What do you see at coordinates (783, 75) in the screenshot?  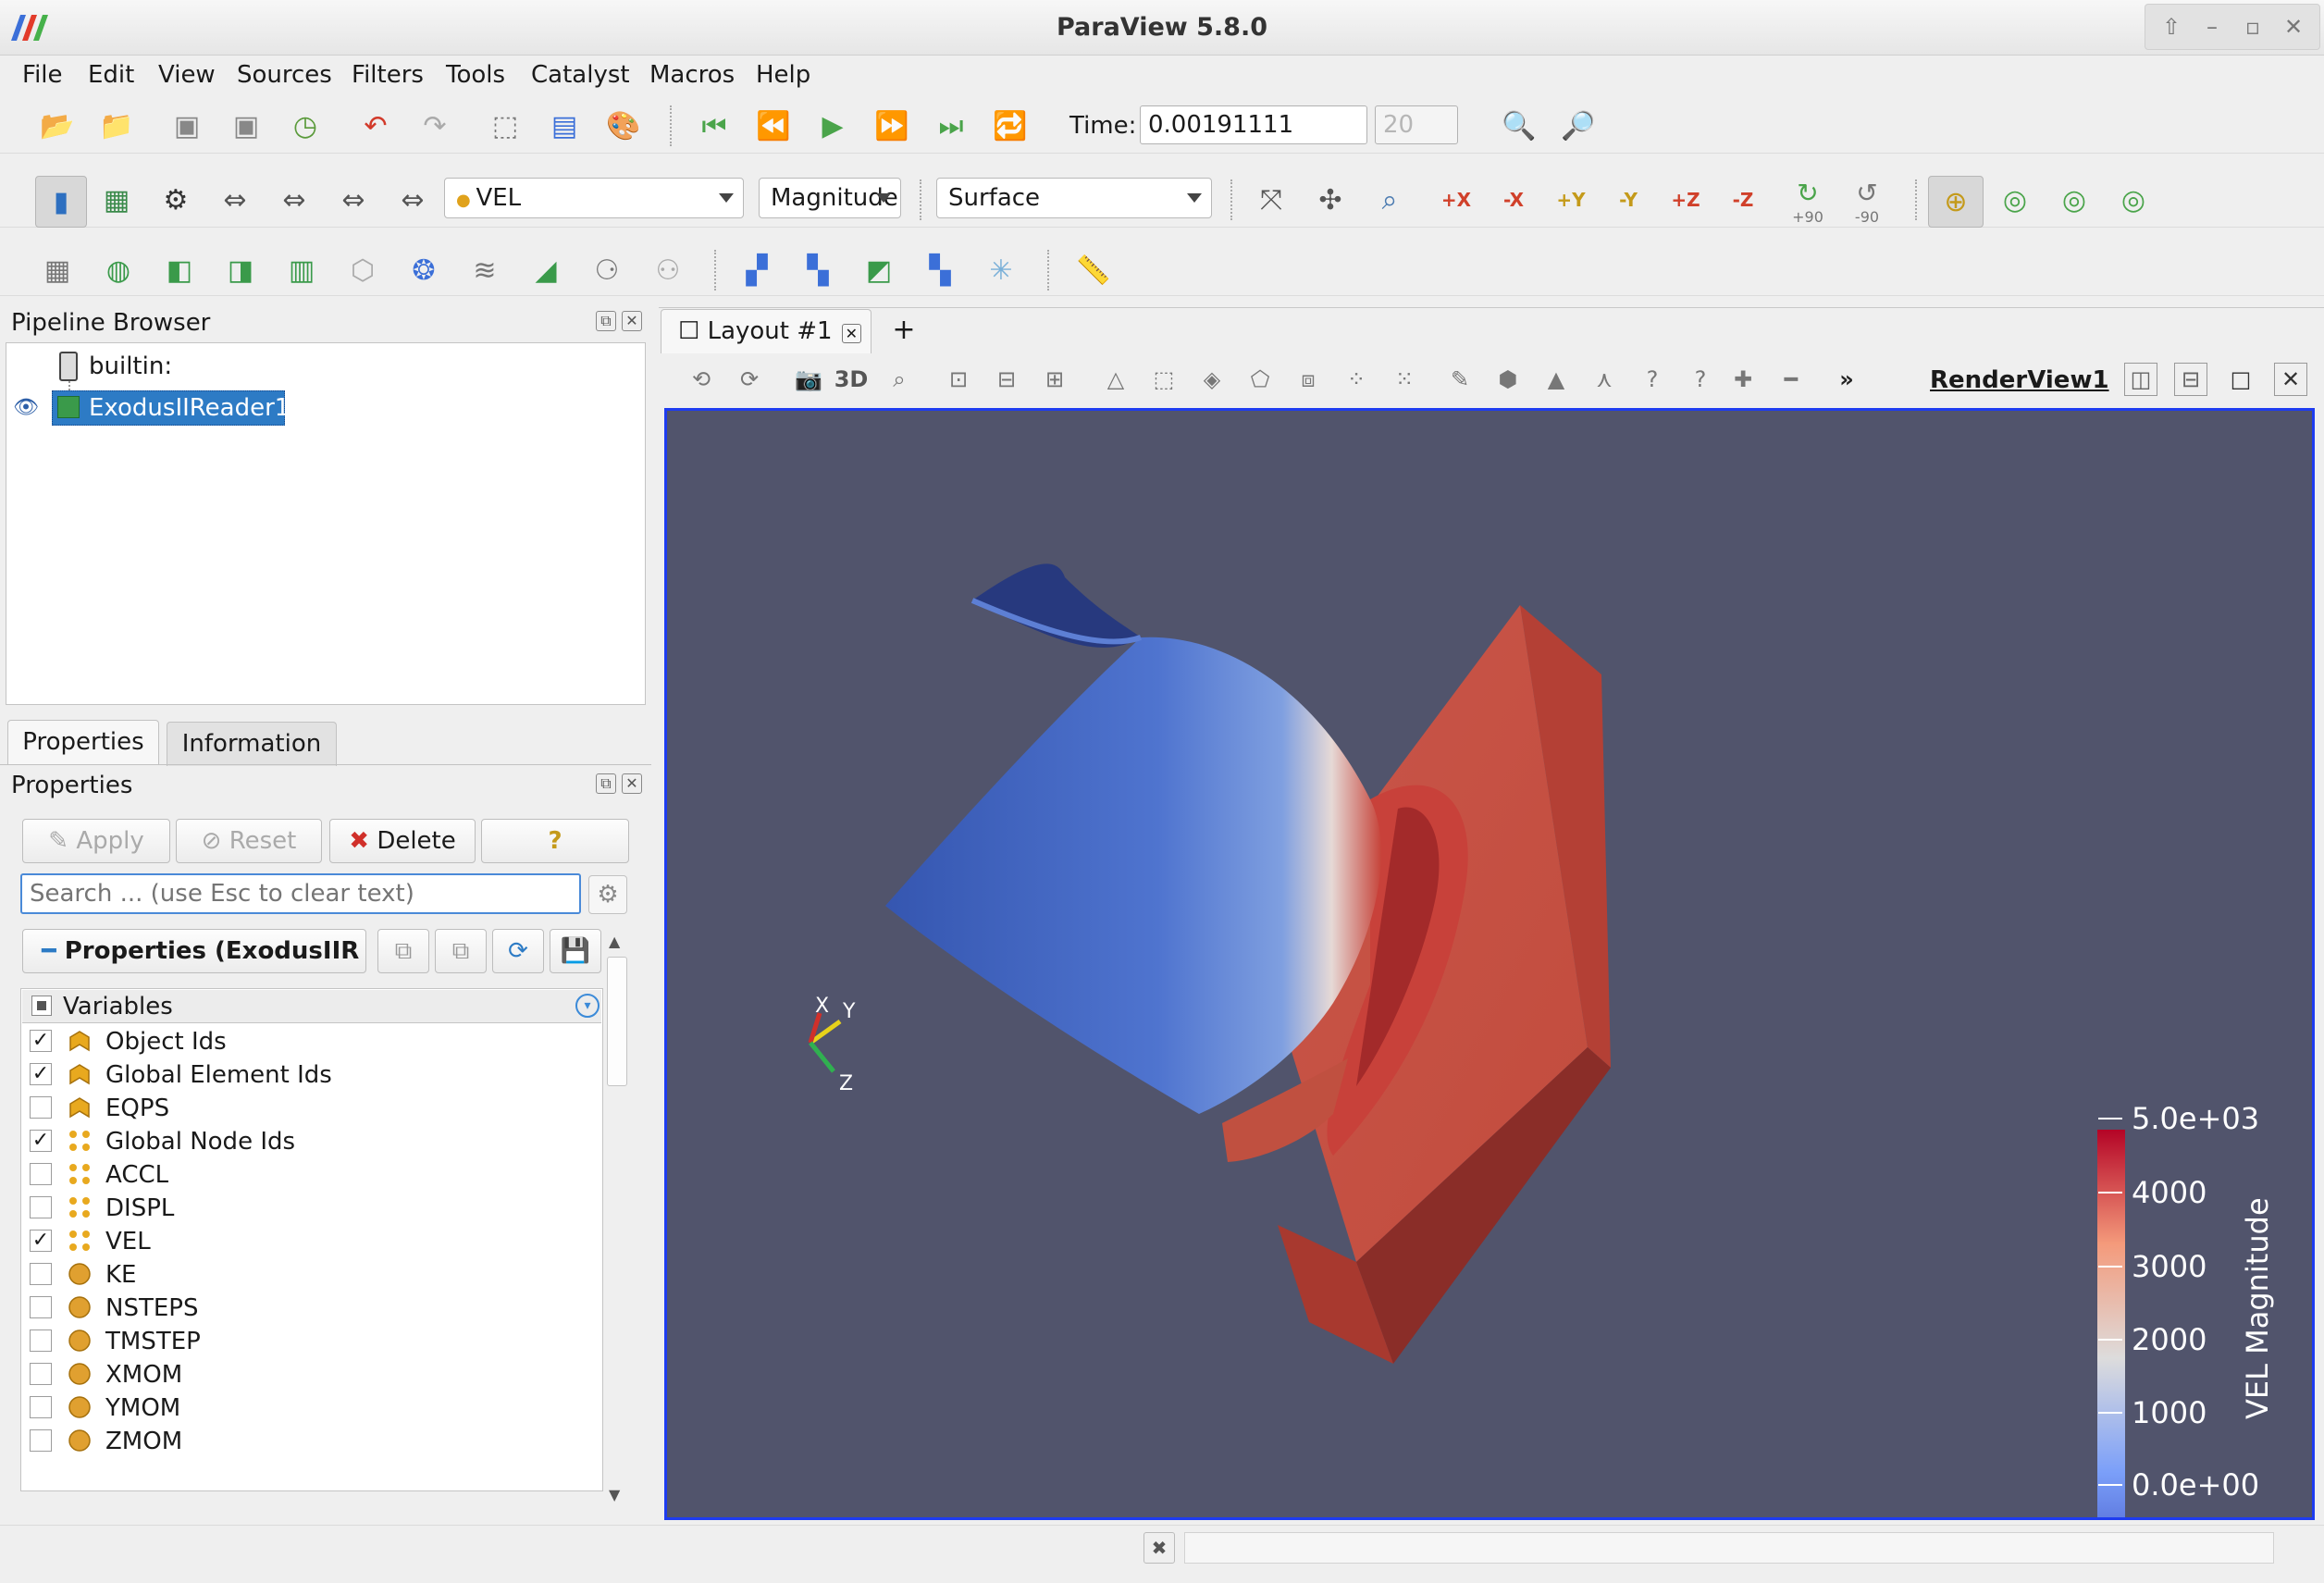 I see `menu-help: Help` at bounding box center [783, 75].